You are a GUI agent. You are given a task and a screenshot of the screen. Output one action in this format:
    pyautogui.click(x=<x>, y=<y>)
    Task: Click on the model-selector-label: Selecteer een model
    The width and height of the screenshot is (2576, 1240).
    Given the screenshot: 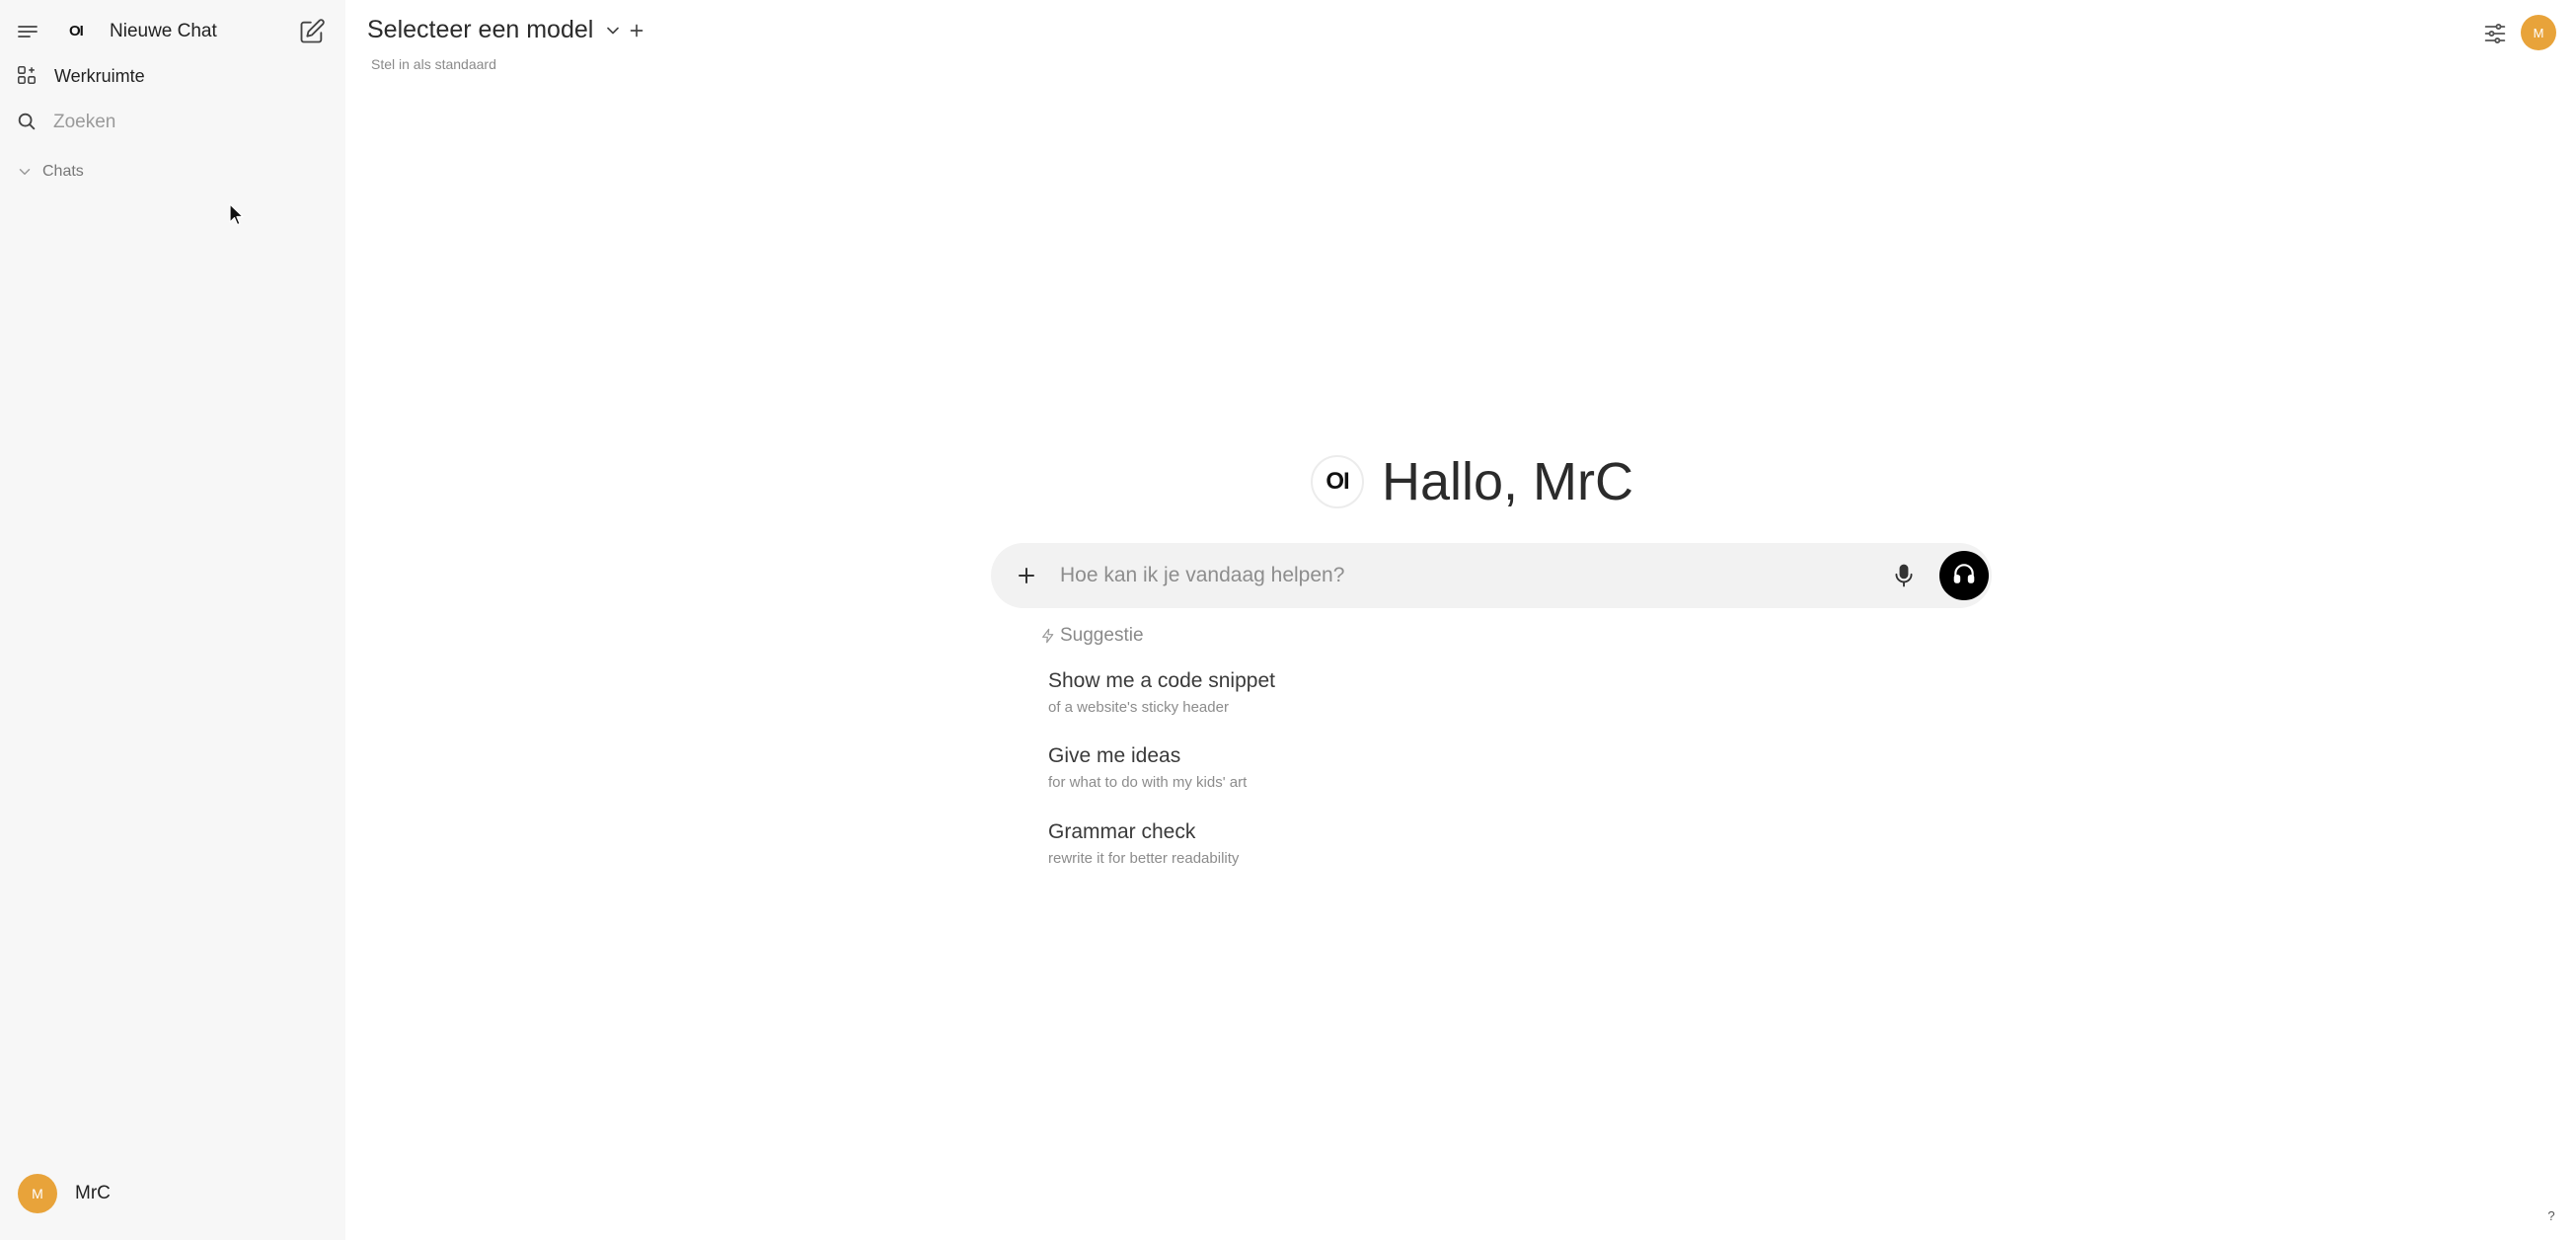 What is the action you would take?
    pyautogui.click(x=481, y=30)
    